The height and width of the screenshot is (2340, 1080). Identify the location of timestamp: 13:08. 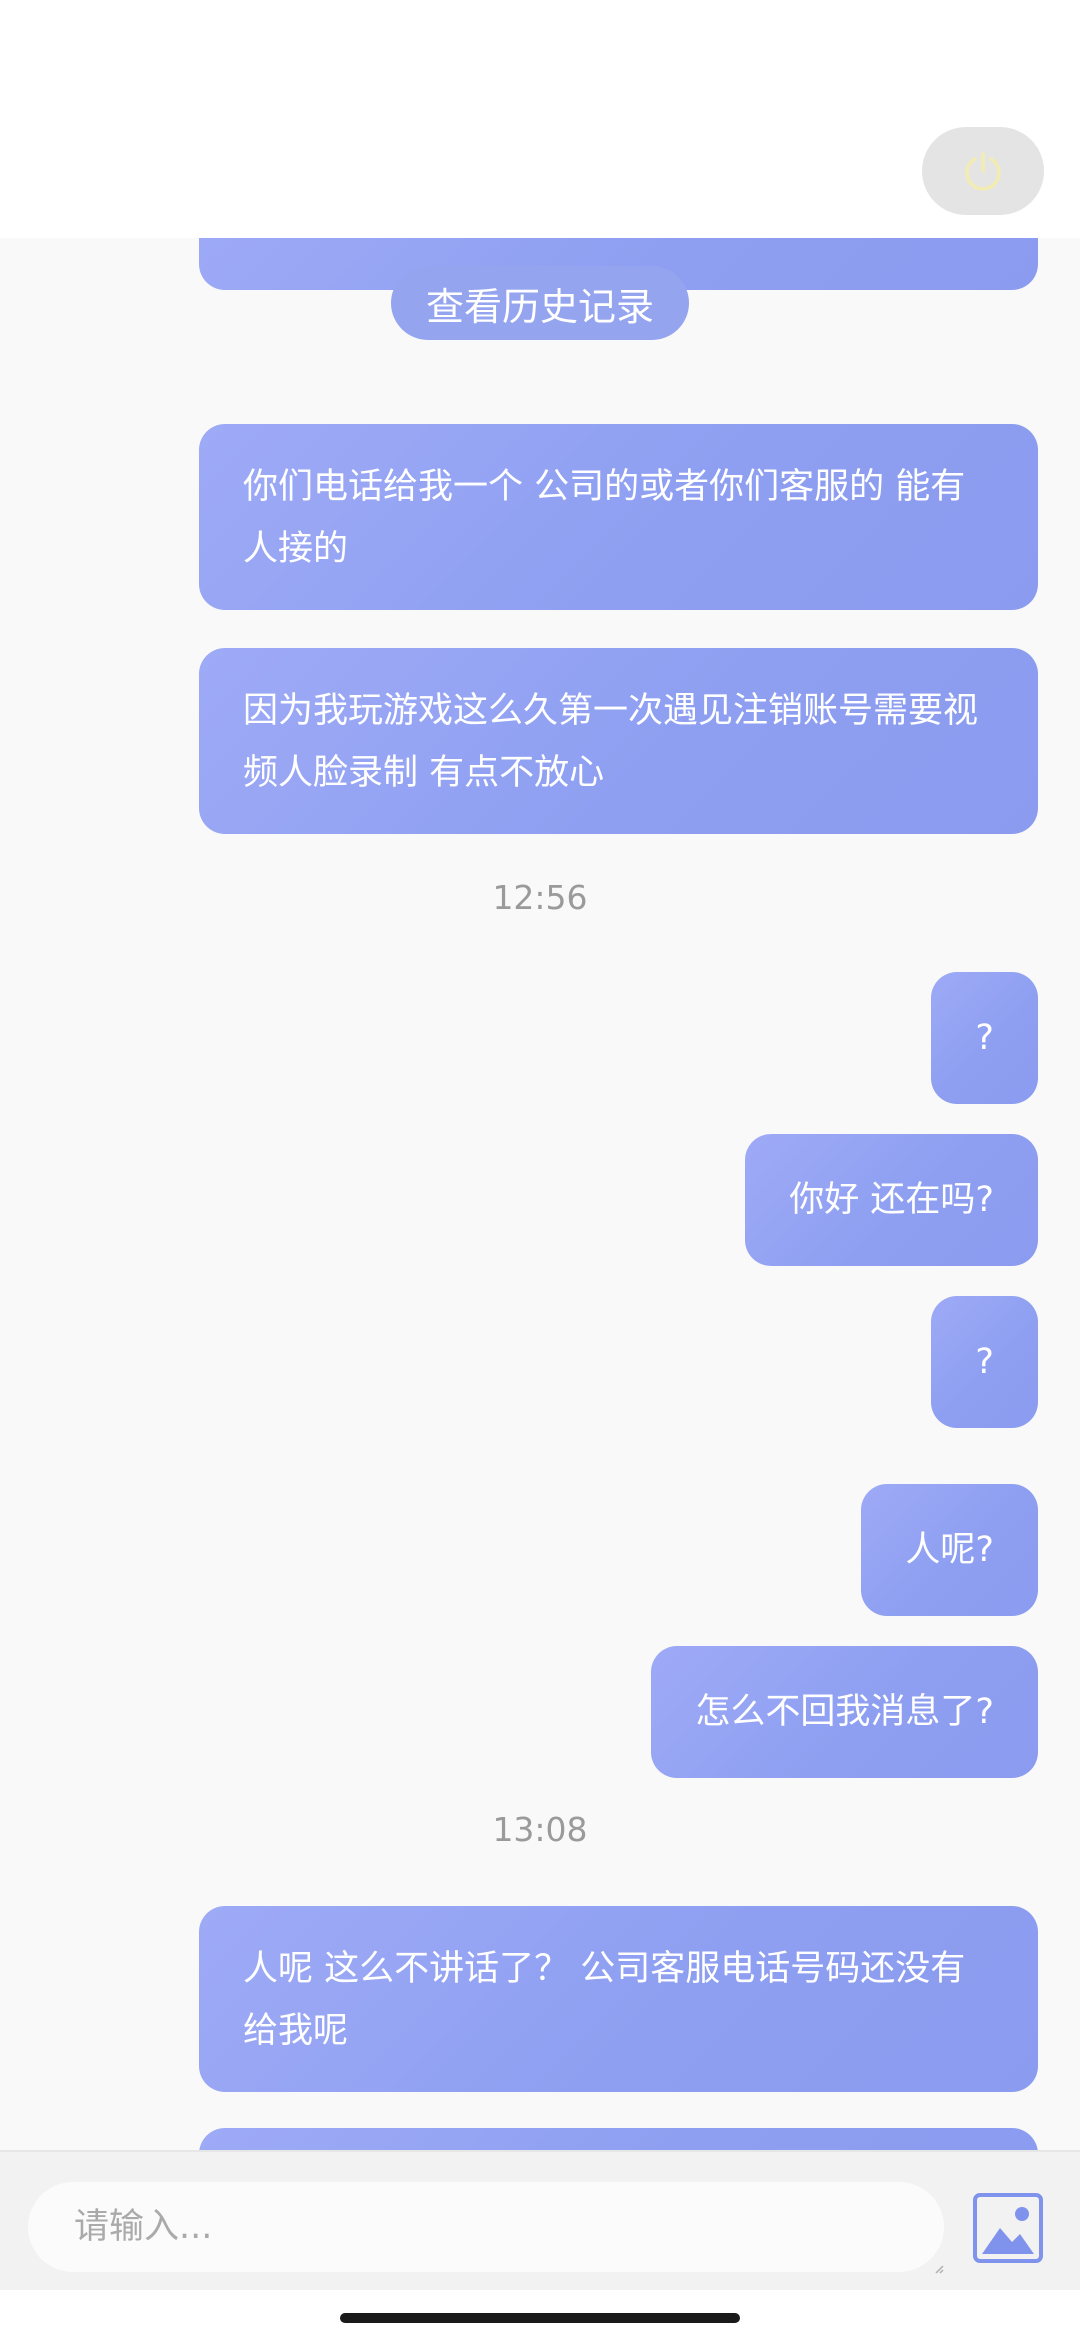
(540, 1829).